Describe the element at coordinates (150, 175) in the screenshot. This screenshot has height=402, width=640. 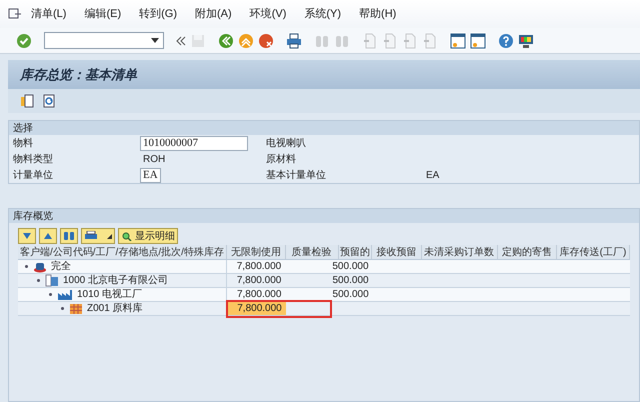
I see `unit-field: EA` at that location.